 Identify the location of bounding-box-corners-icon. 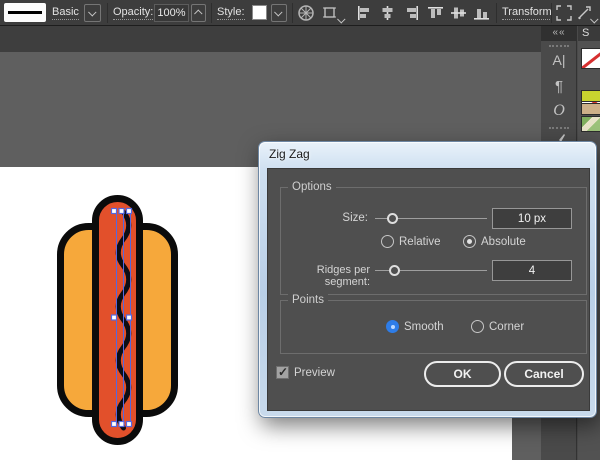
(564, 15).